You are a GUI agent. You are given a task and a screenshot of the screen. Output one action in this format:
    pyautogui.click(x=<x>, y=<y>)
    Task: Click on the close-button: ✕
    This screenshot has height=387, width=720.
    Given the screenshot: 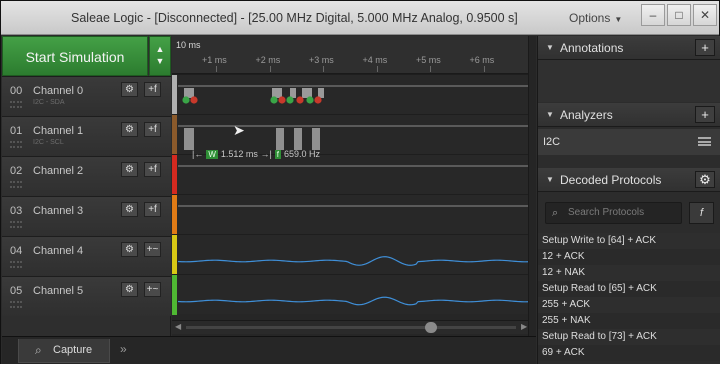 What is the action you would take?
    pyautogui.click(x=705, y=15)
    